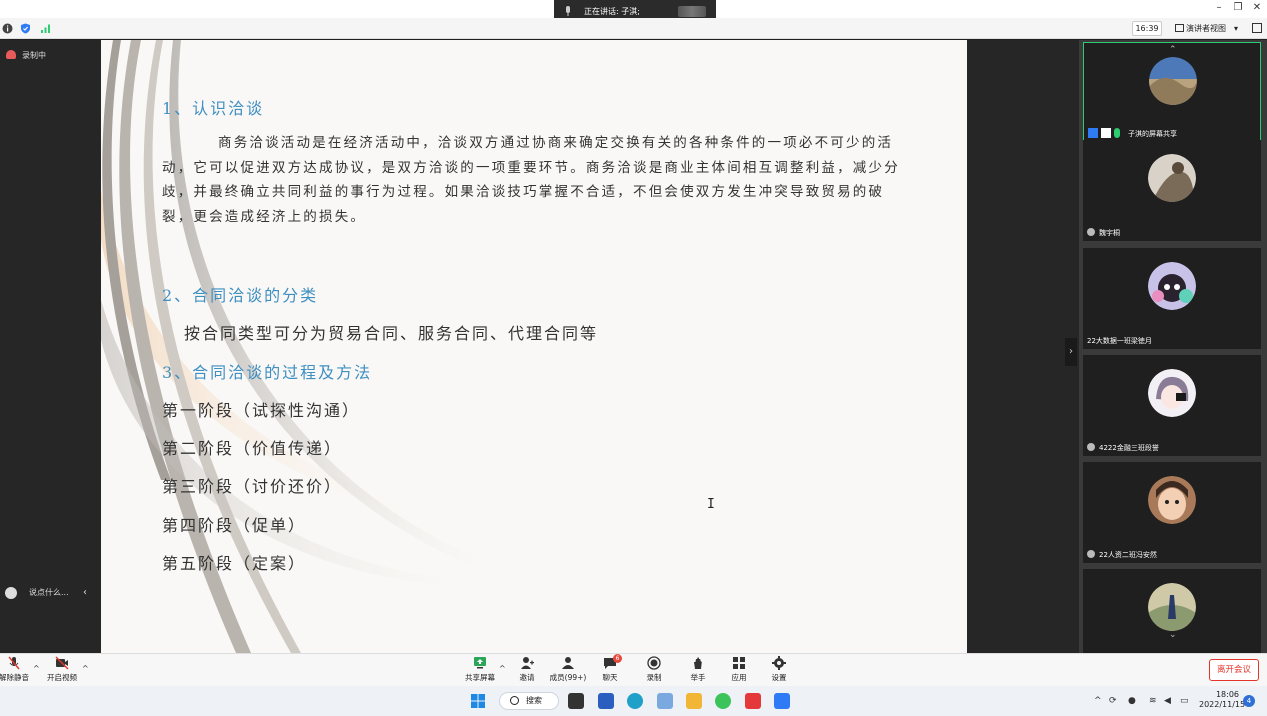 The image size is (1267, 716). I want to click on meeting-controls: 解除静音 ^ 开启视频 ^ 共享屏幕 ^ 邀请 成员(99+) 6 聊天 录制, so click(633, 669).